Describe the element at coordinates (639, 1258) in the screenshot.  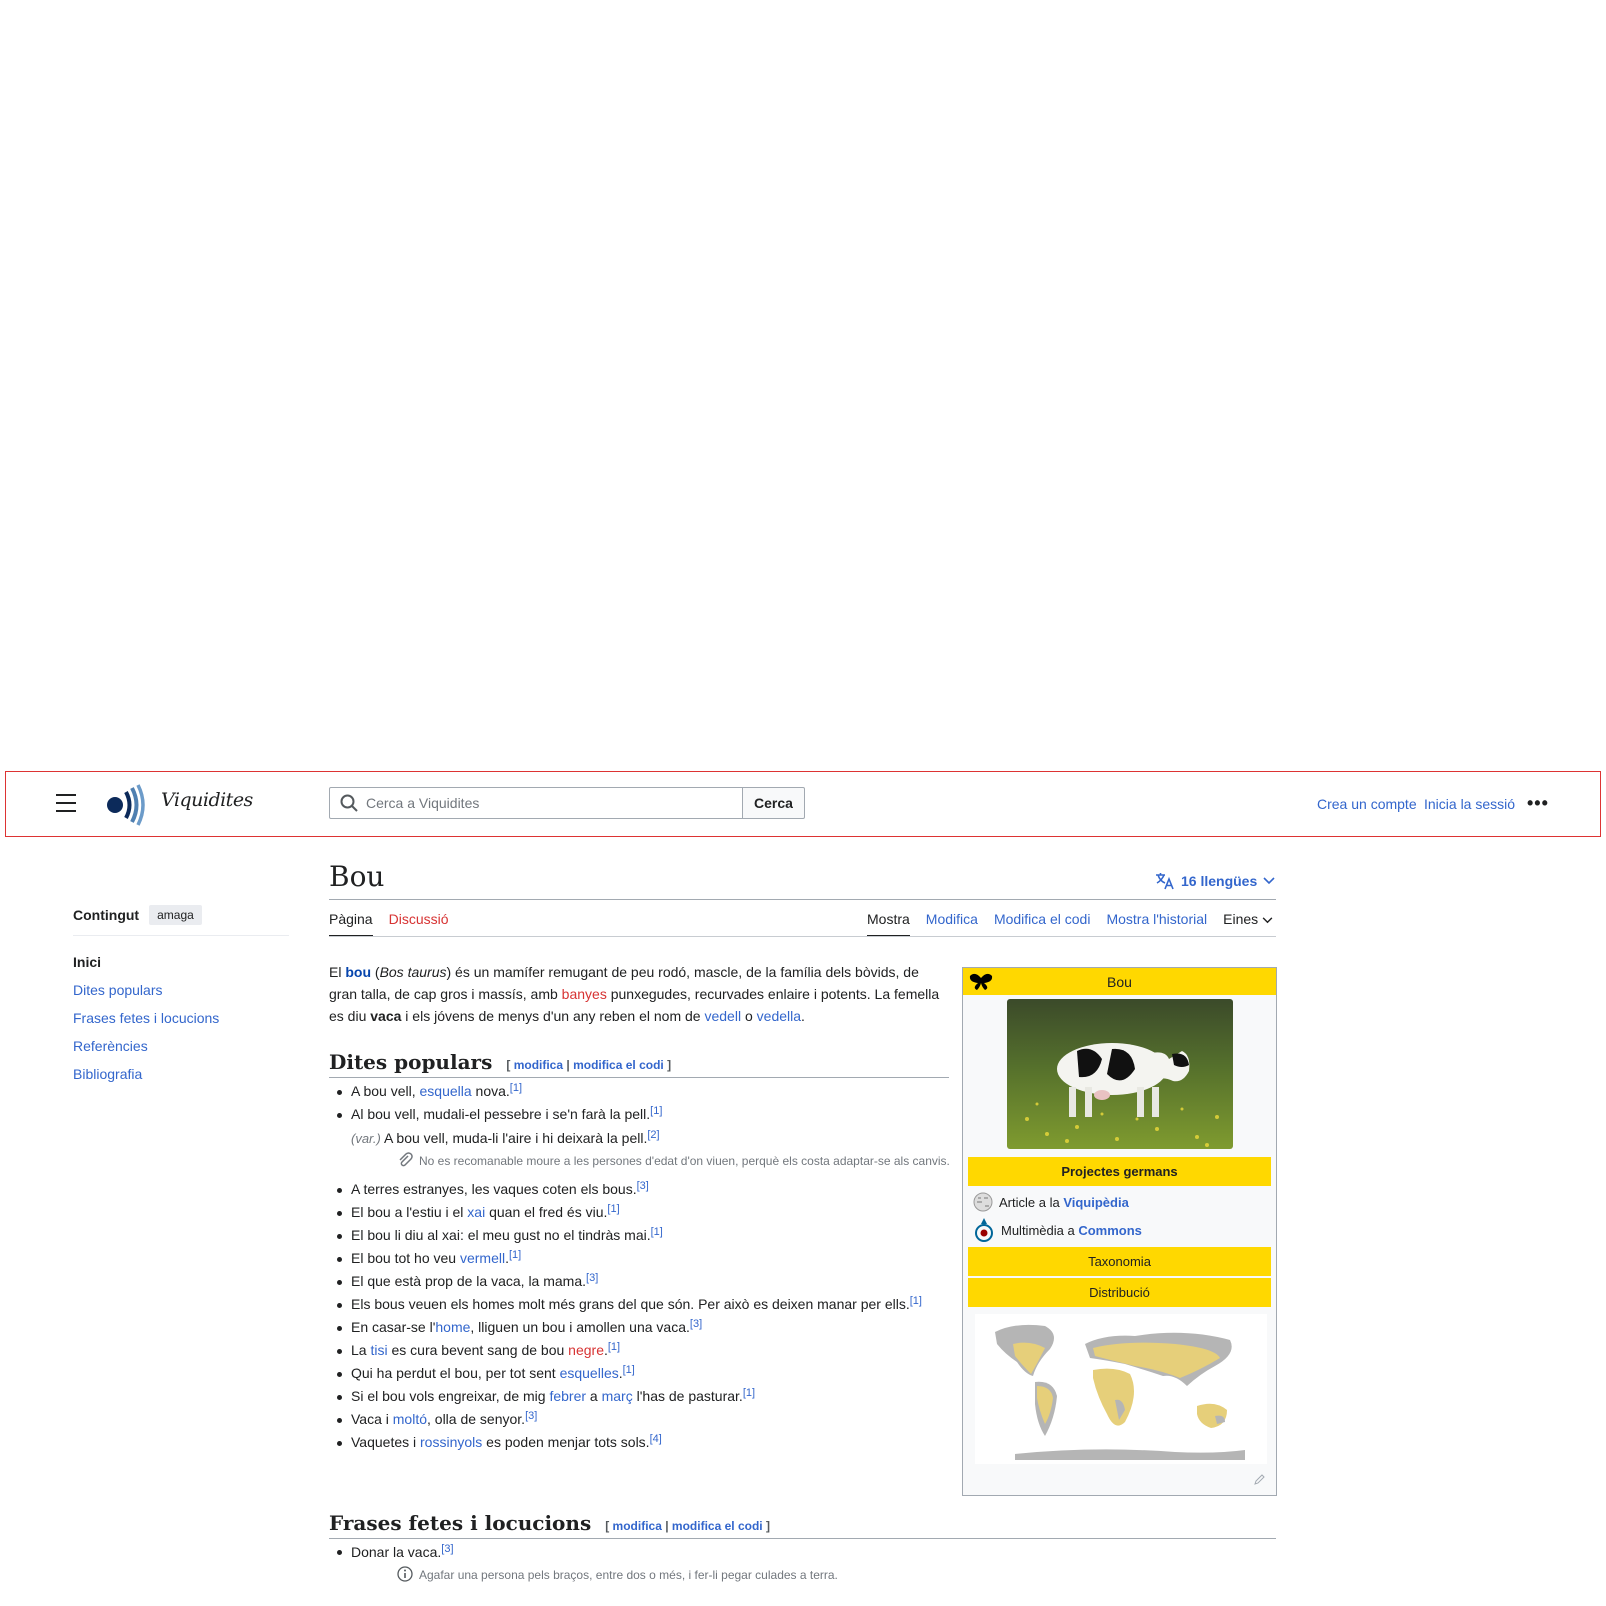
I see `list-item: El bou tot ho veu vermell.[1]` at that location.